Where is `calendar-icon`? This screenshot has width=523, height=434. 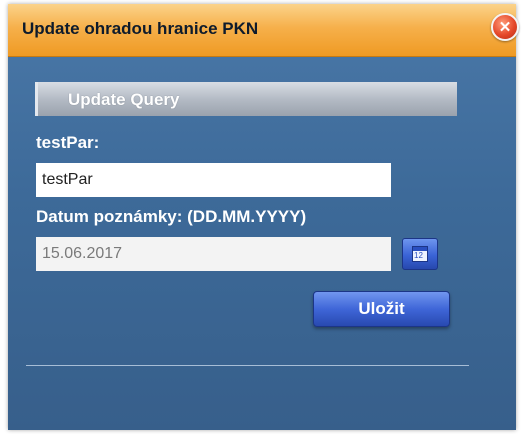 calendar-icon is located at coordinates (420, 254).